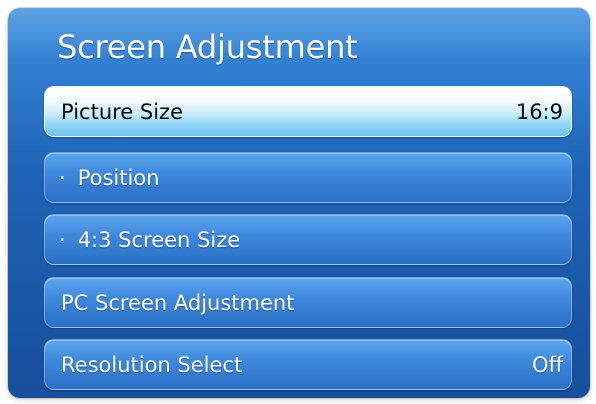 The image size is (596, 404). What do you see at coordinates (547, 364) in the screenshot?
I see `menu-item-value: Off` at bounding box center [547, 364].